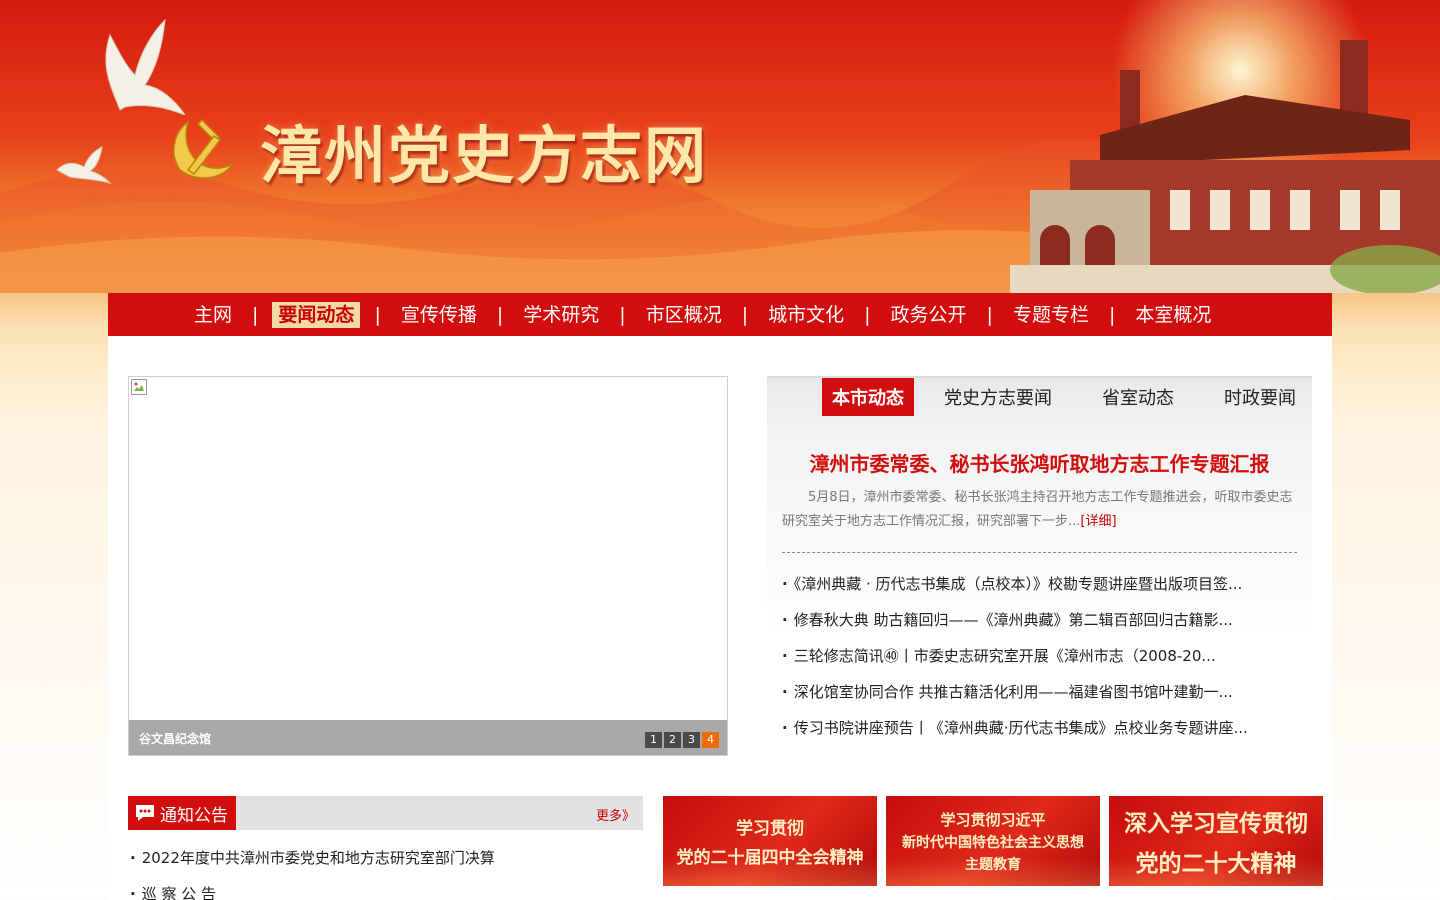  Describe the element at coordinates (682, 740) in the screenshot. I see `slider-pagination: 1 2 3 4` at that location.